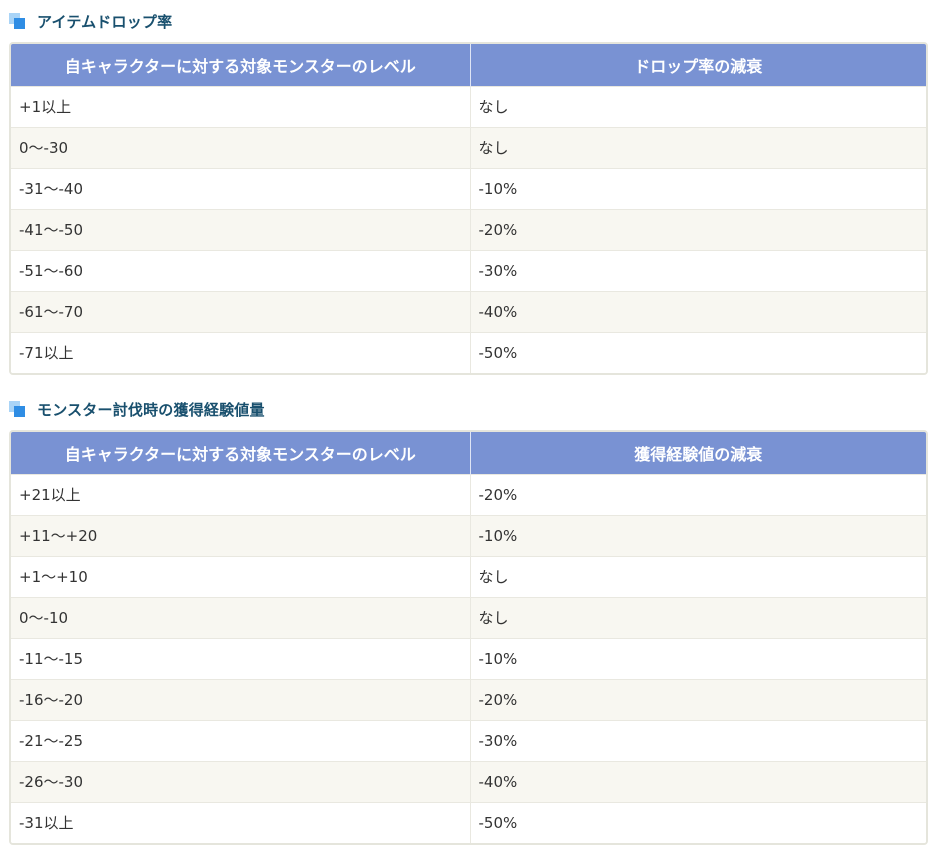 The width and height of the screenshot is (936, 858). I want to click on table-row: -41〜-50 -20%, so click(468, 229).